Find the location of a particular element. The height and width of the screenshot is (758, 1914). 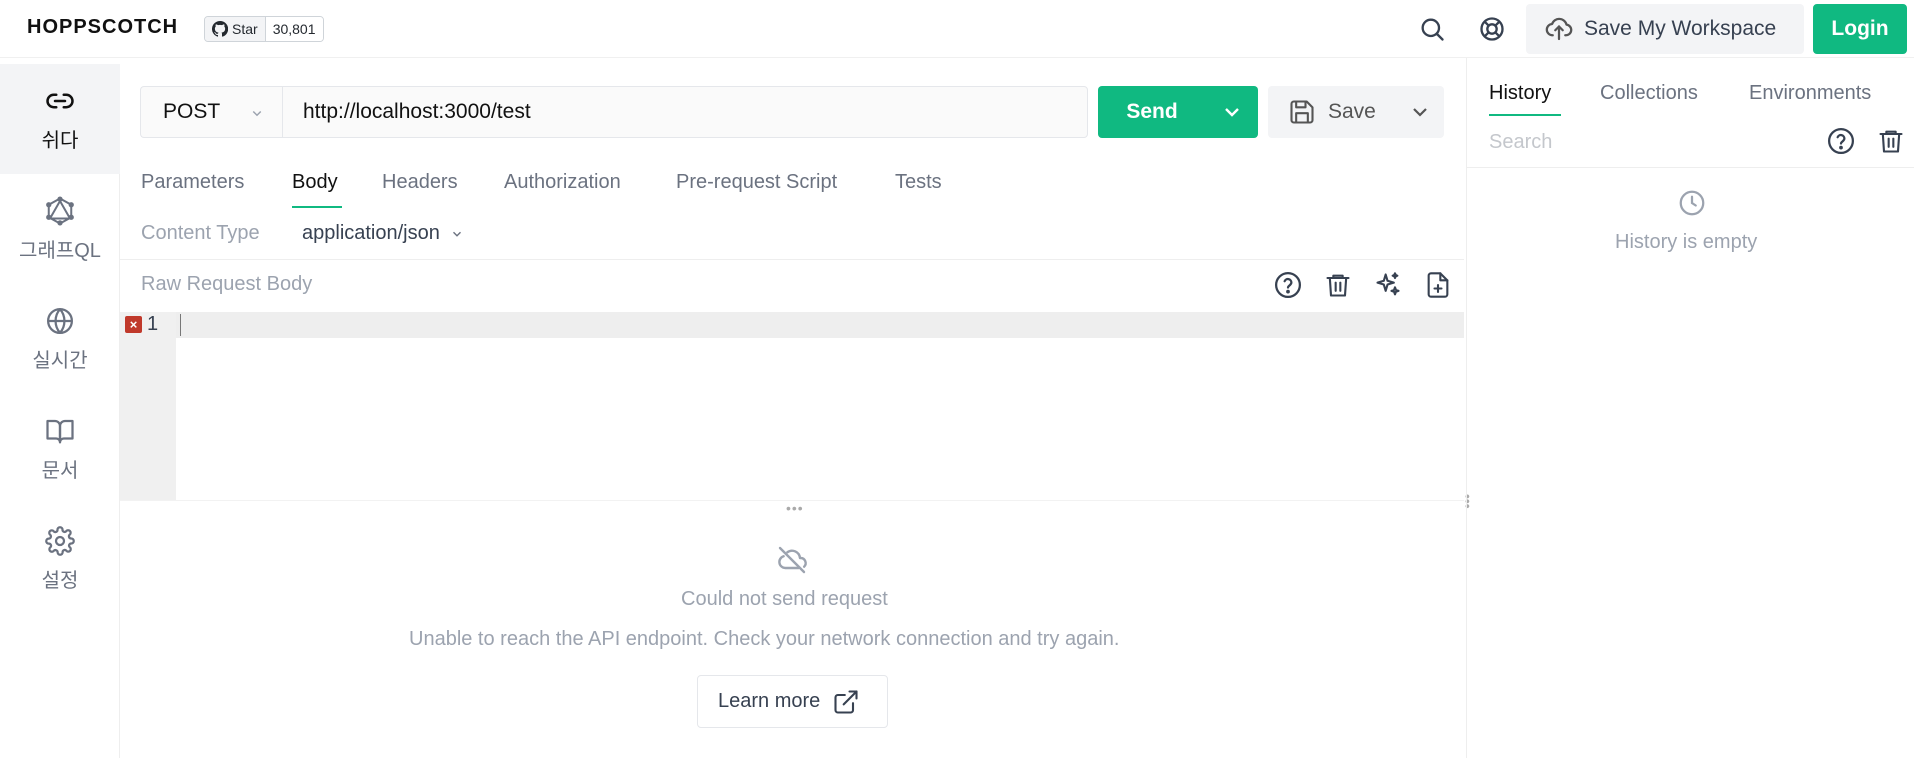

sidebar-item-label: 실시간 is located at coordinates (60, 360).